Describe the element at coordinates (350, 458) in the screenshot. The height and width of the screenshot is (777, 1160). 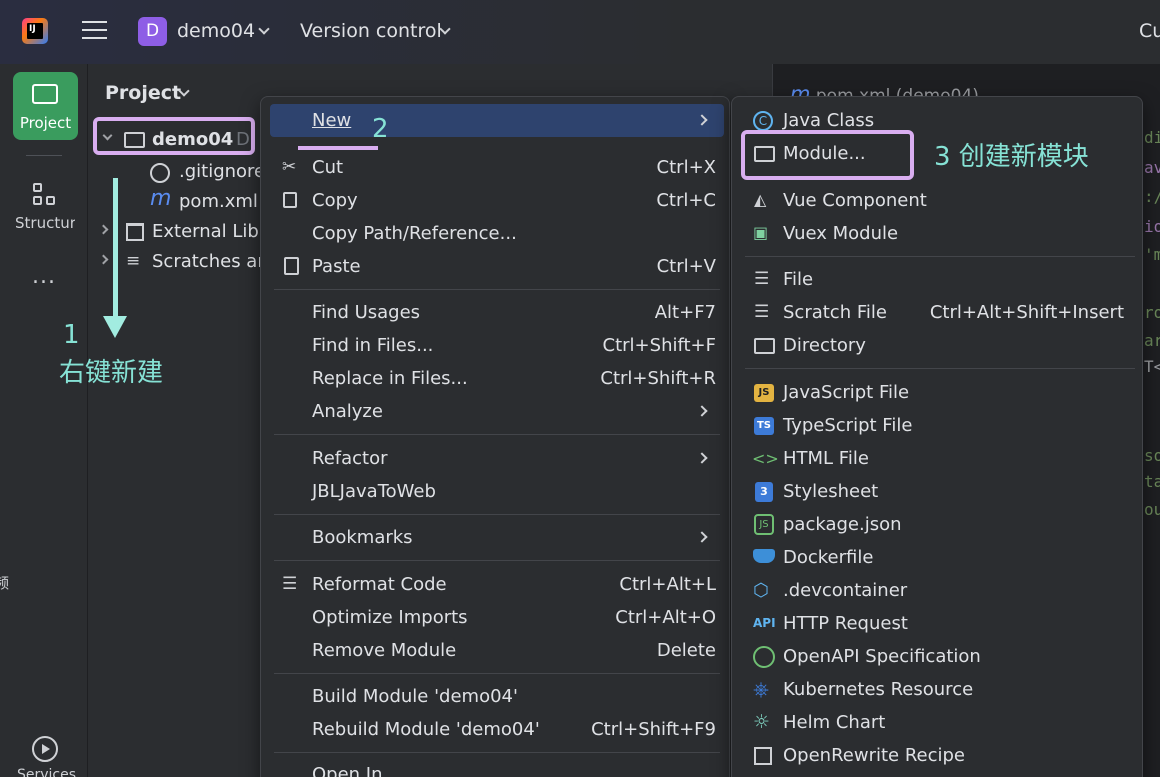
I see `menu-item-label: Refactor` at that location.